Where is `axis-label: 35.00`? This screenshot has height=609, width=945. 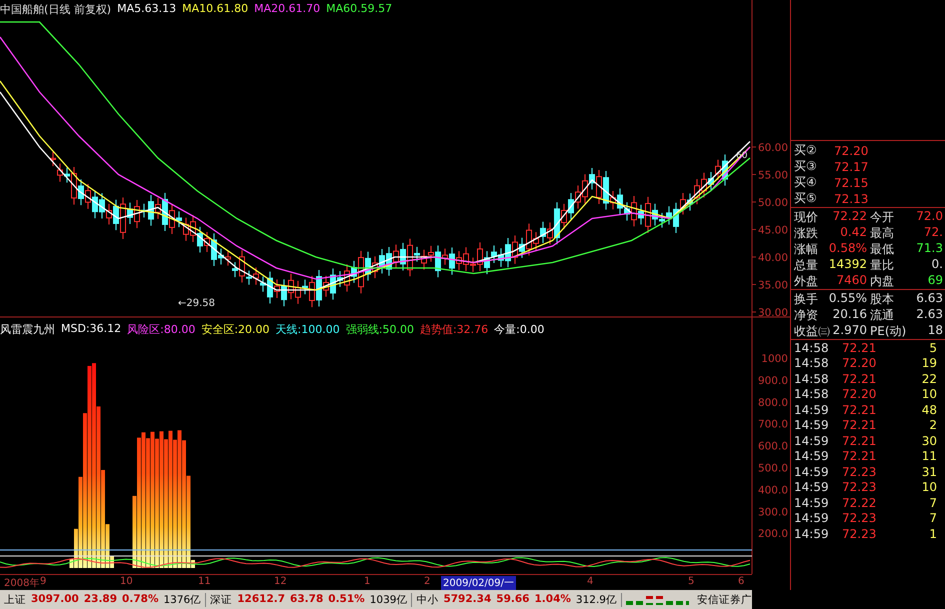 axis-label: 35.00 is located at coordinates (773, 286).